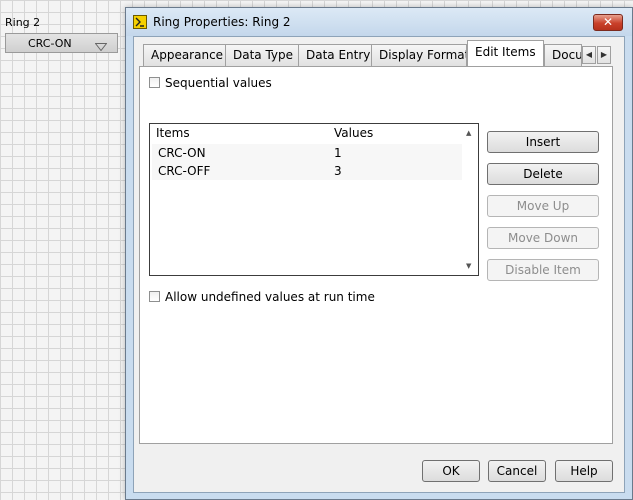  I want to click on disable-item-button: Disable Item, so click(543, 270).